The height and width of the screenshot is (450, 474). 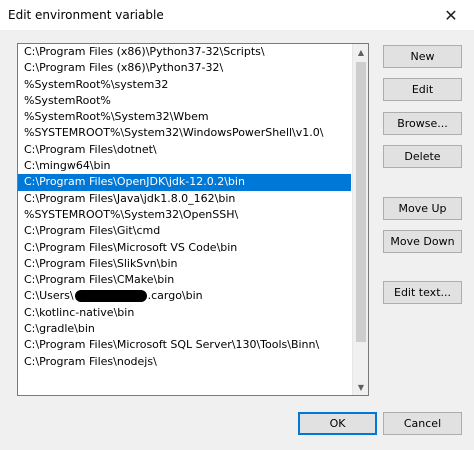 What do you see at coordinates (184, 231) in the screenshot?
I see `list-item: C:\Program Files\Git\cmd` at bounding box center [184, 231].